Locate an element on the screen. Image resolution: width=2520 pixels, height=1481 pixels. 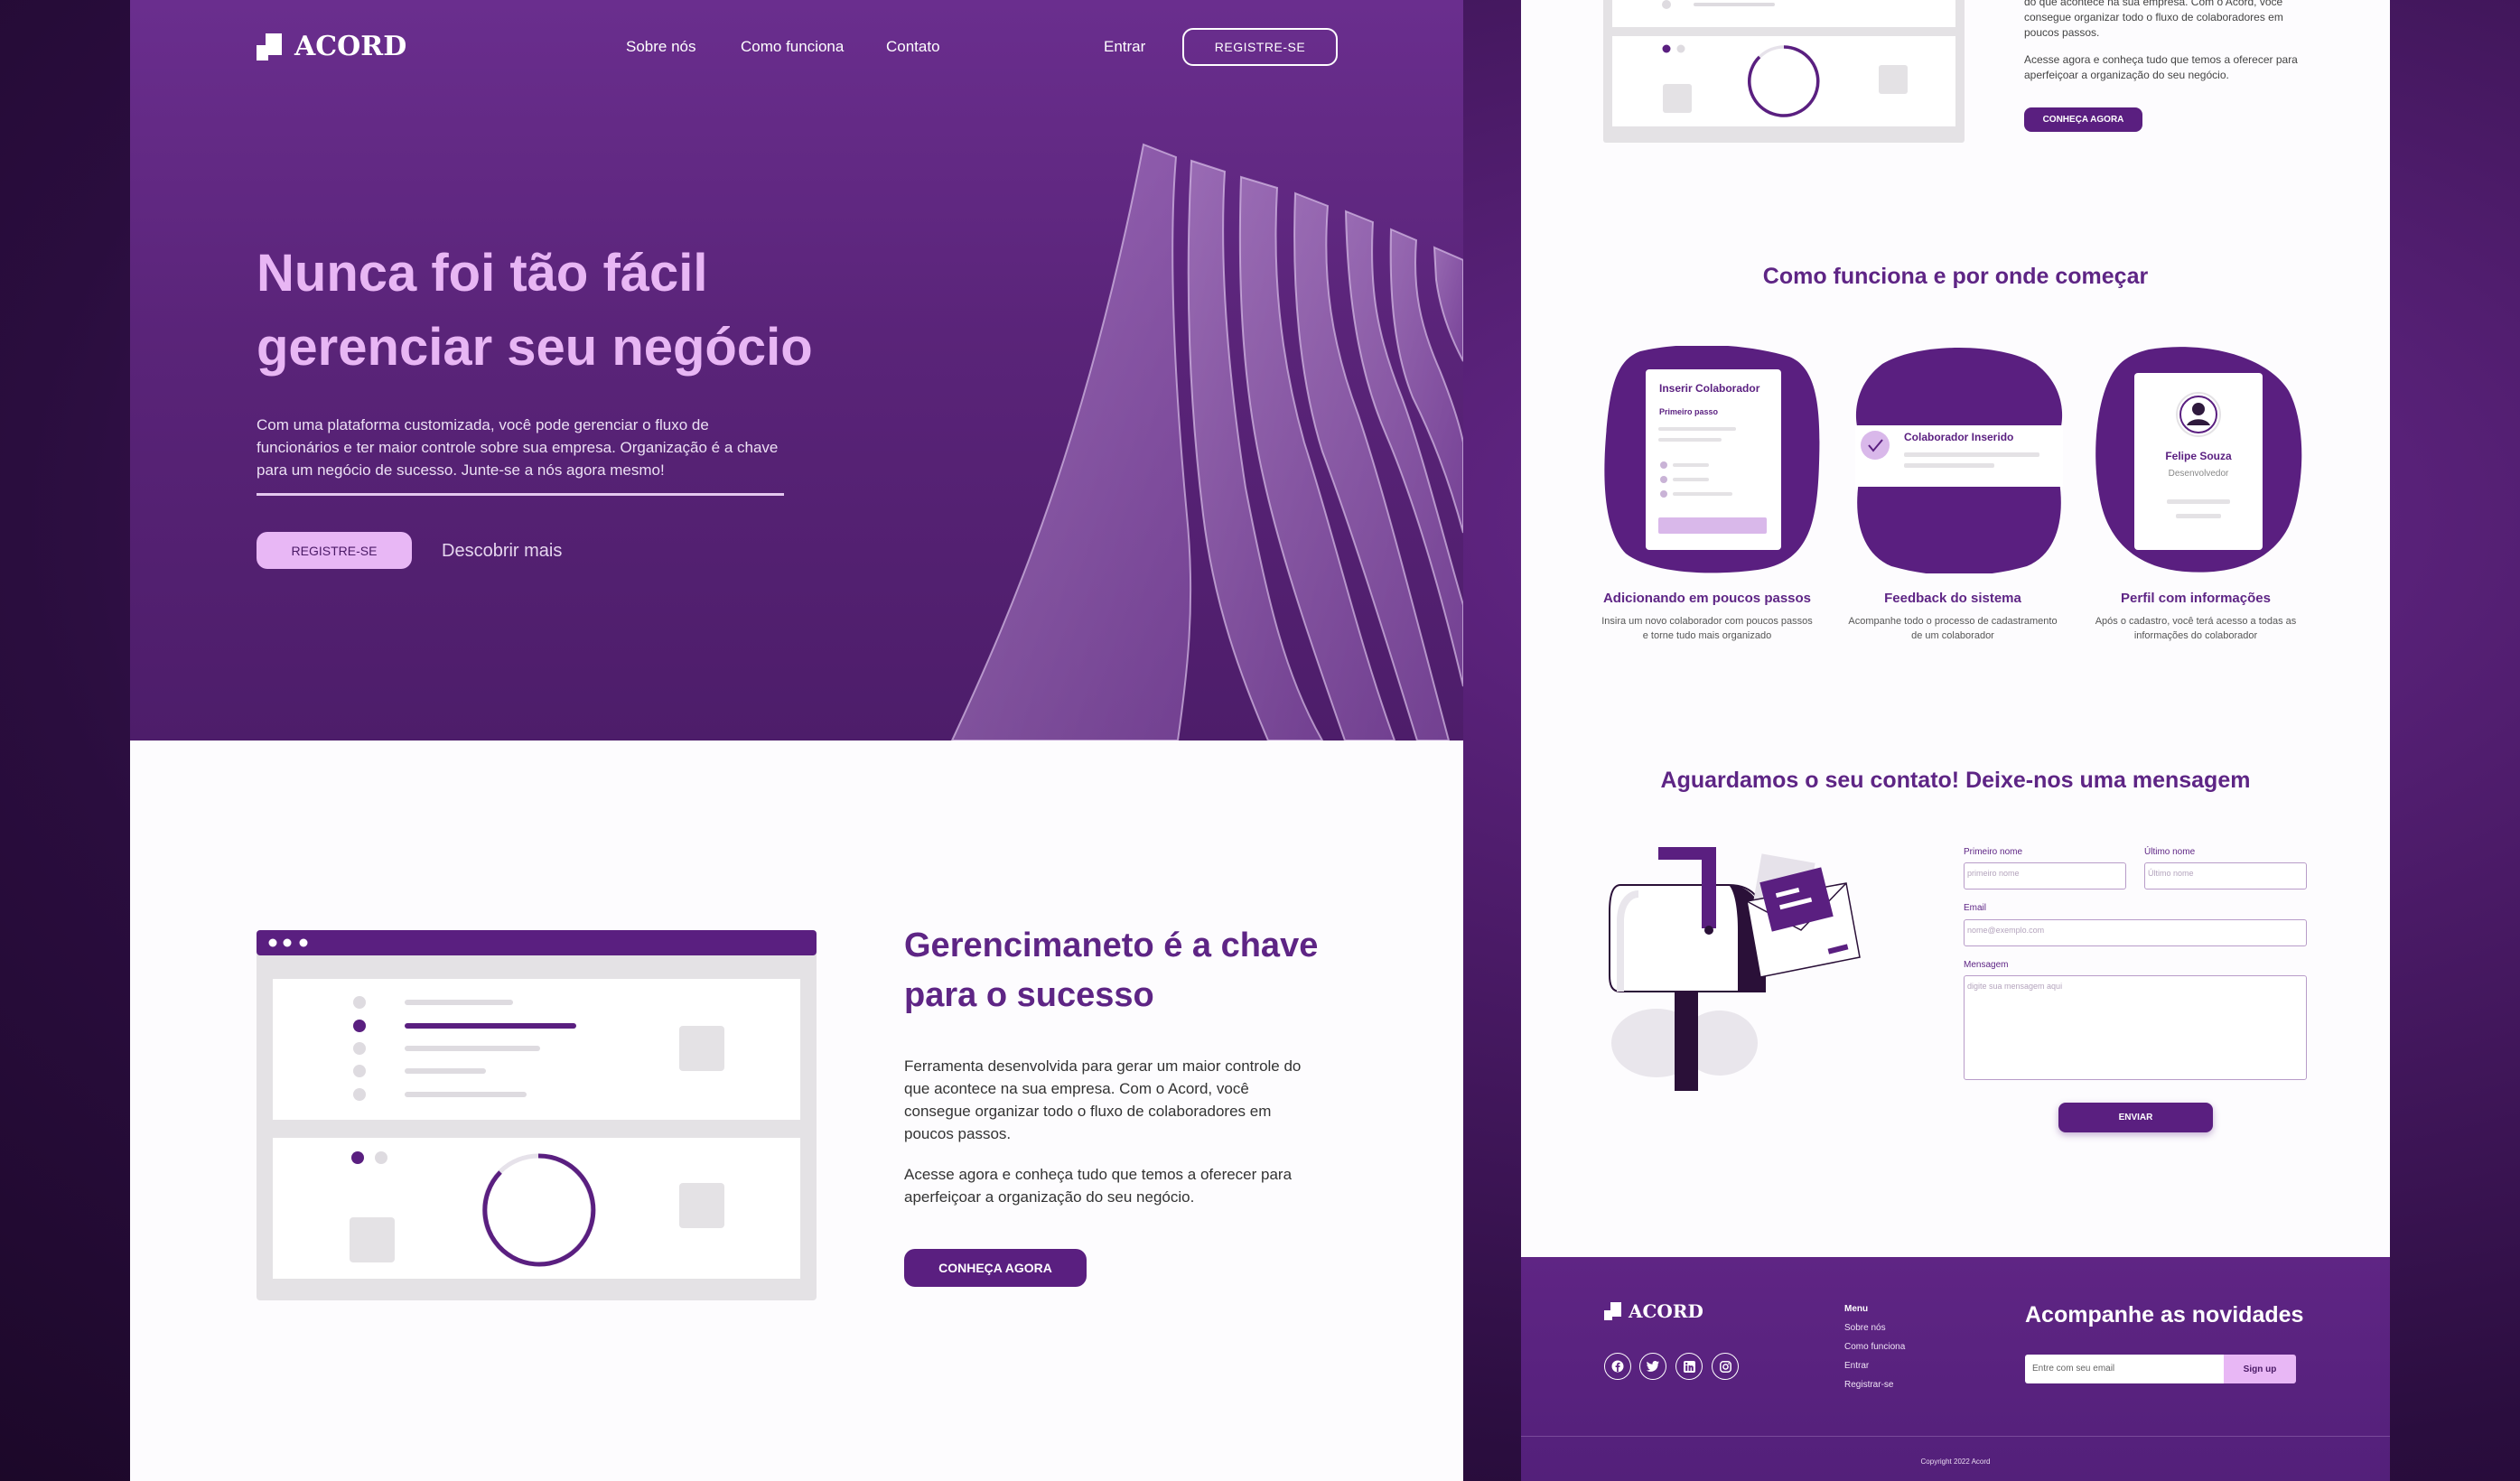
facebook-icon is located at coordinates (1617, 1366).